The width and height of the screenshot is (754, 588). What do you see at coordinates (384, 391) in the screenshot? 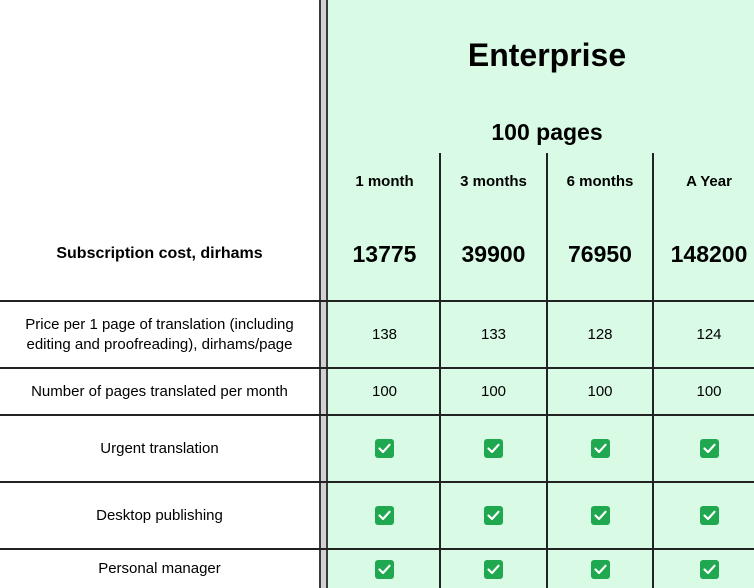
I see `pages-per-month-1-month: 100` at bounding box center [384, 391].